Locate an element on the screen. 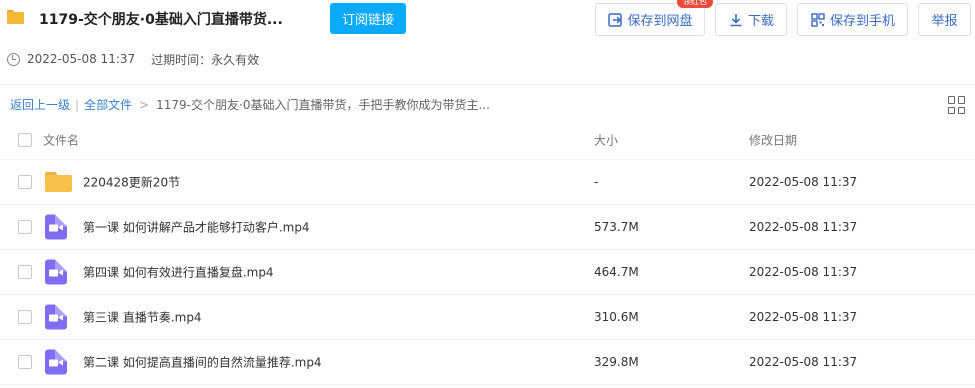  download-button: 下载 is located at coordinates (751, 19).